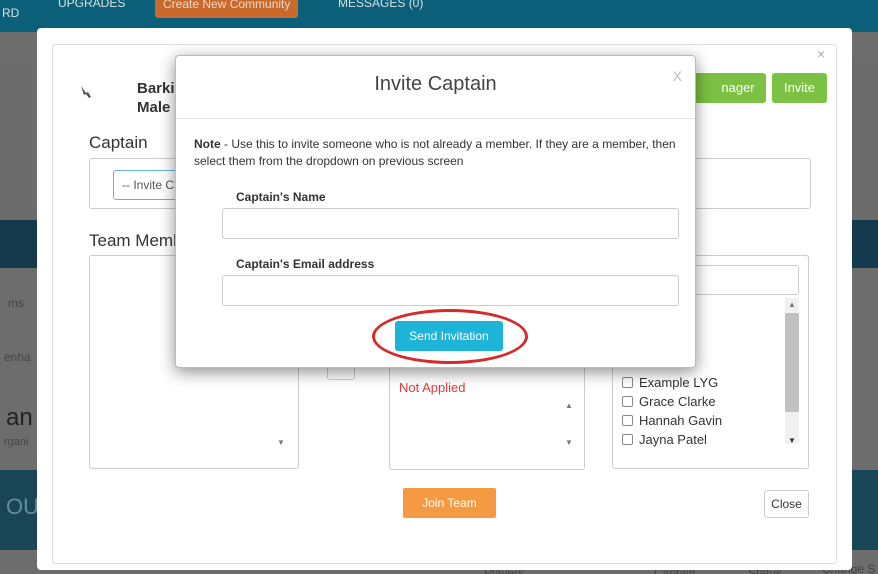 This screenshot has width=878, height=574. What do you see at coordinates (227, 9) in the screenshot?
I see `nav-create-community-button: Create New Community` at bounding box center [227, 9].